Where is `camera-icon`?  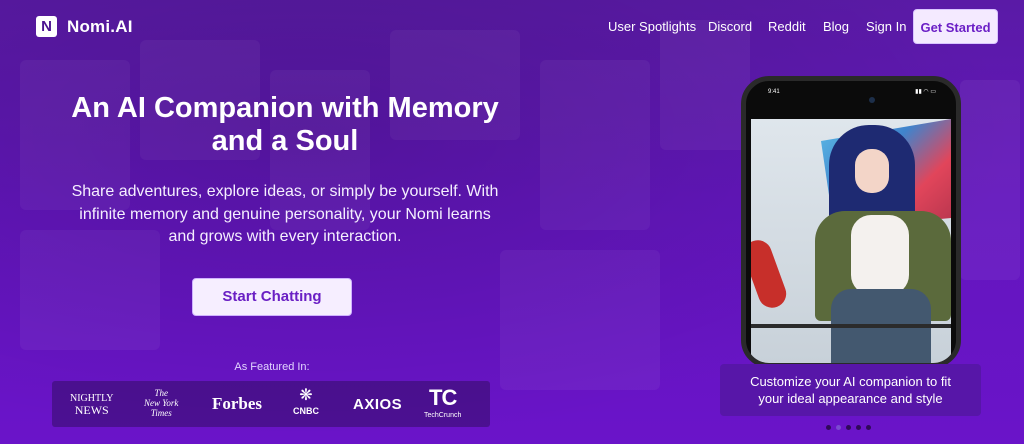
camera-icon is located at coordinates (872, 100).